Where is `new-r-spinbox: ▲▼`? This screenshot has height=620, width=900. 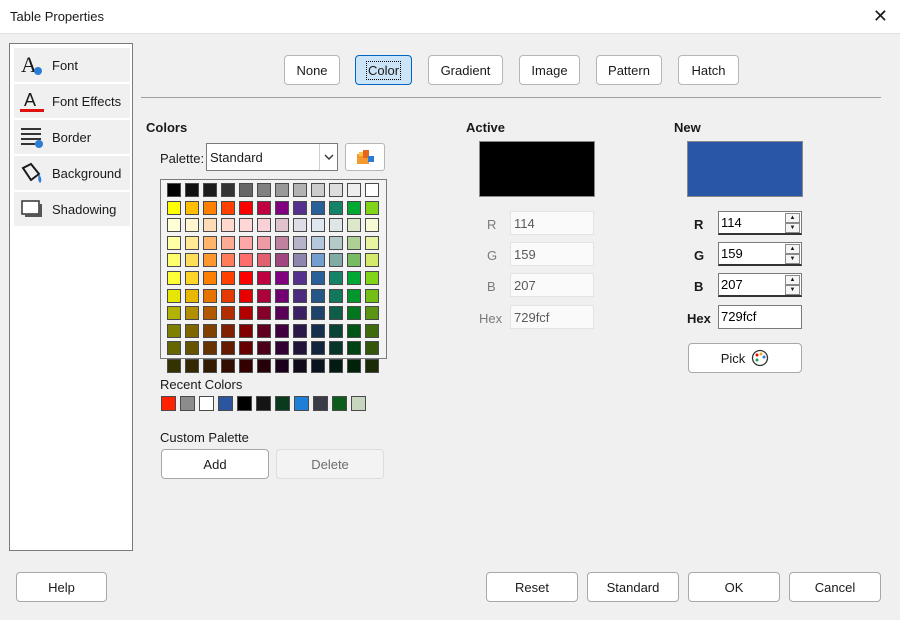
new-r-spinbox: ▲▼ is located at coordinates (760, 223).